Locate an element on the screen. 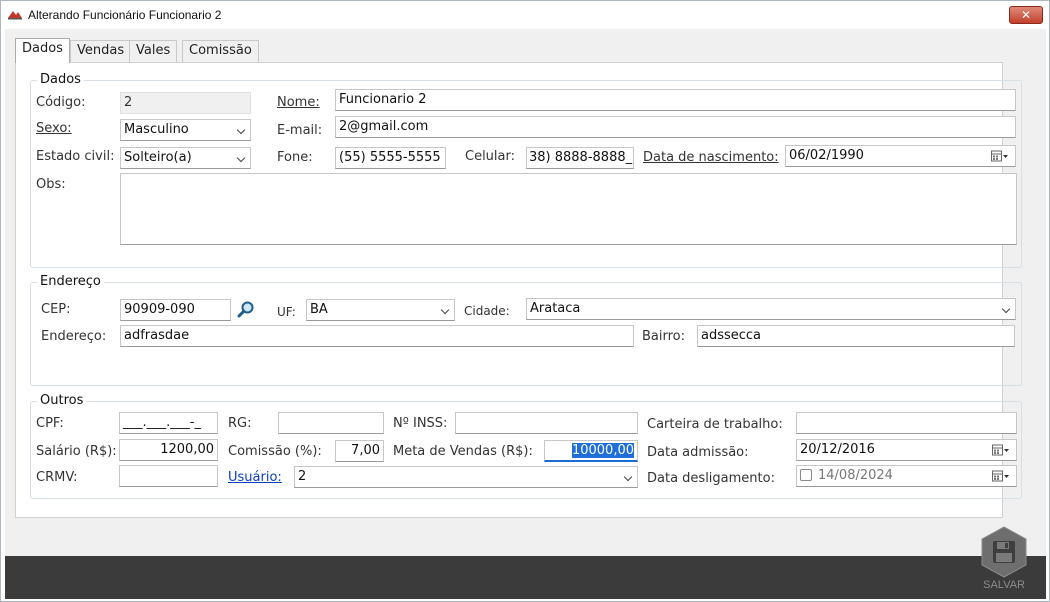 Image resolution: width=1050 pixels, height=602 pixels. carteira-label: Carteira de trabalho: is located at coordinates (715, 424).